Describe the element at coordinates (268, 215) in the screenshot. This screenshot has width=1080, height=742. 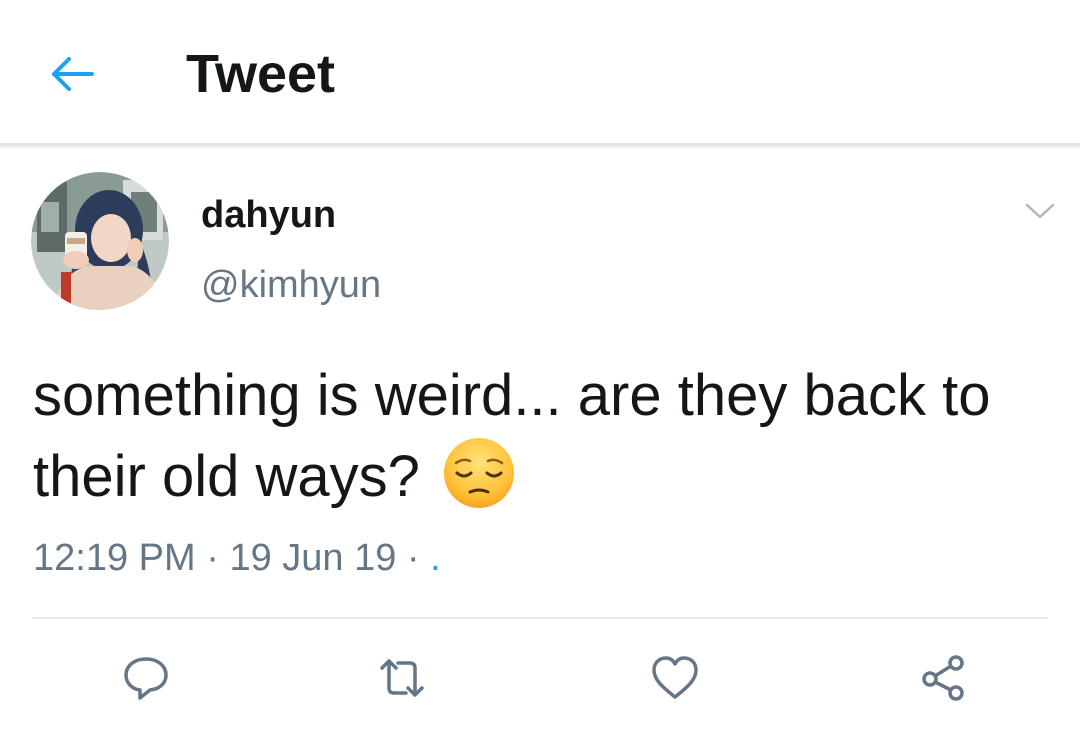
I see `display-name: dahyun` at that location.